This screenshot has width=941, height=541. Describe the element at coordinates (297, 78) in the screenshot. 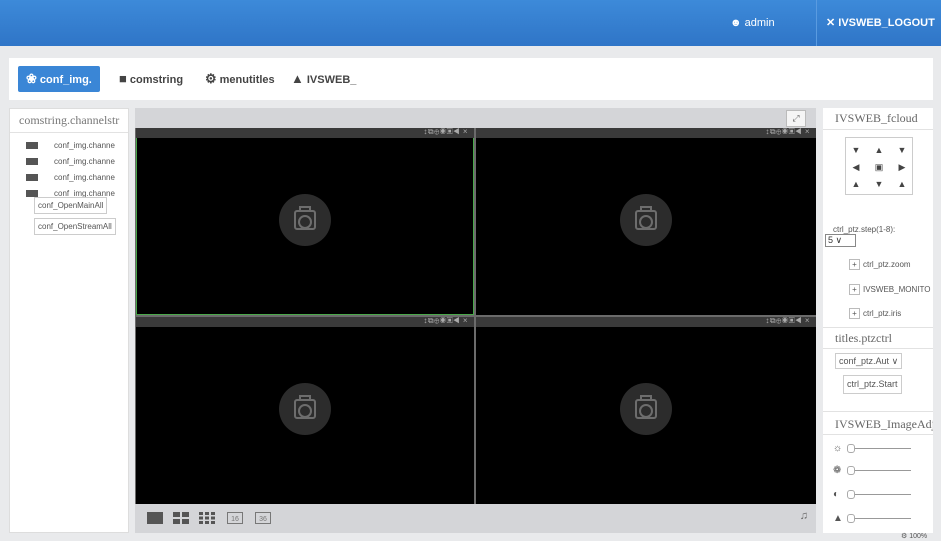

I see `bell-icon: ▲` at that location.